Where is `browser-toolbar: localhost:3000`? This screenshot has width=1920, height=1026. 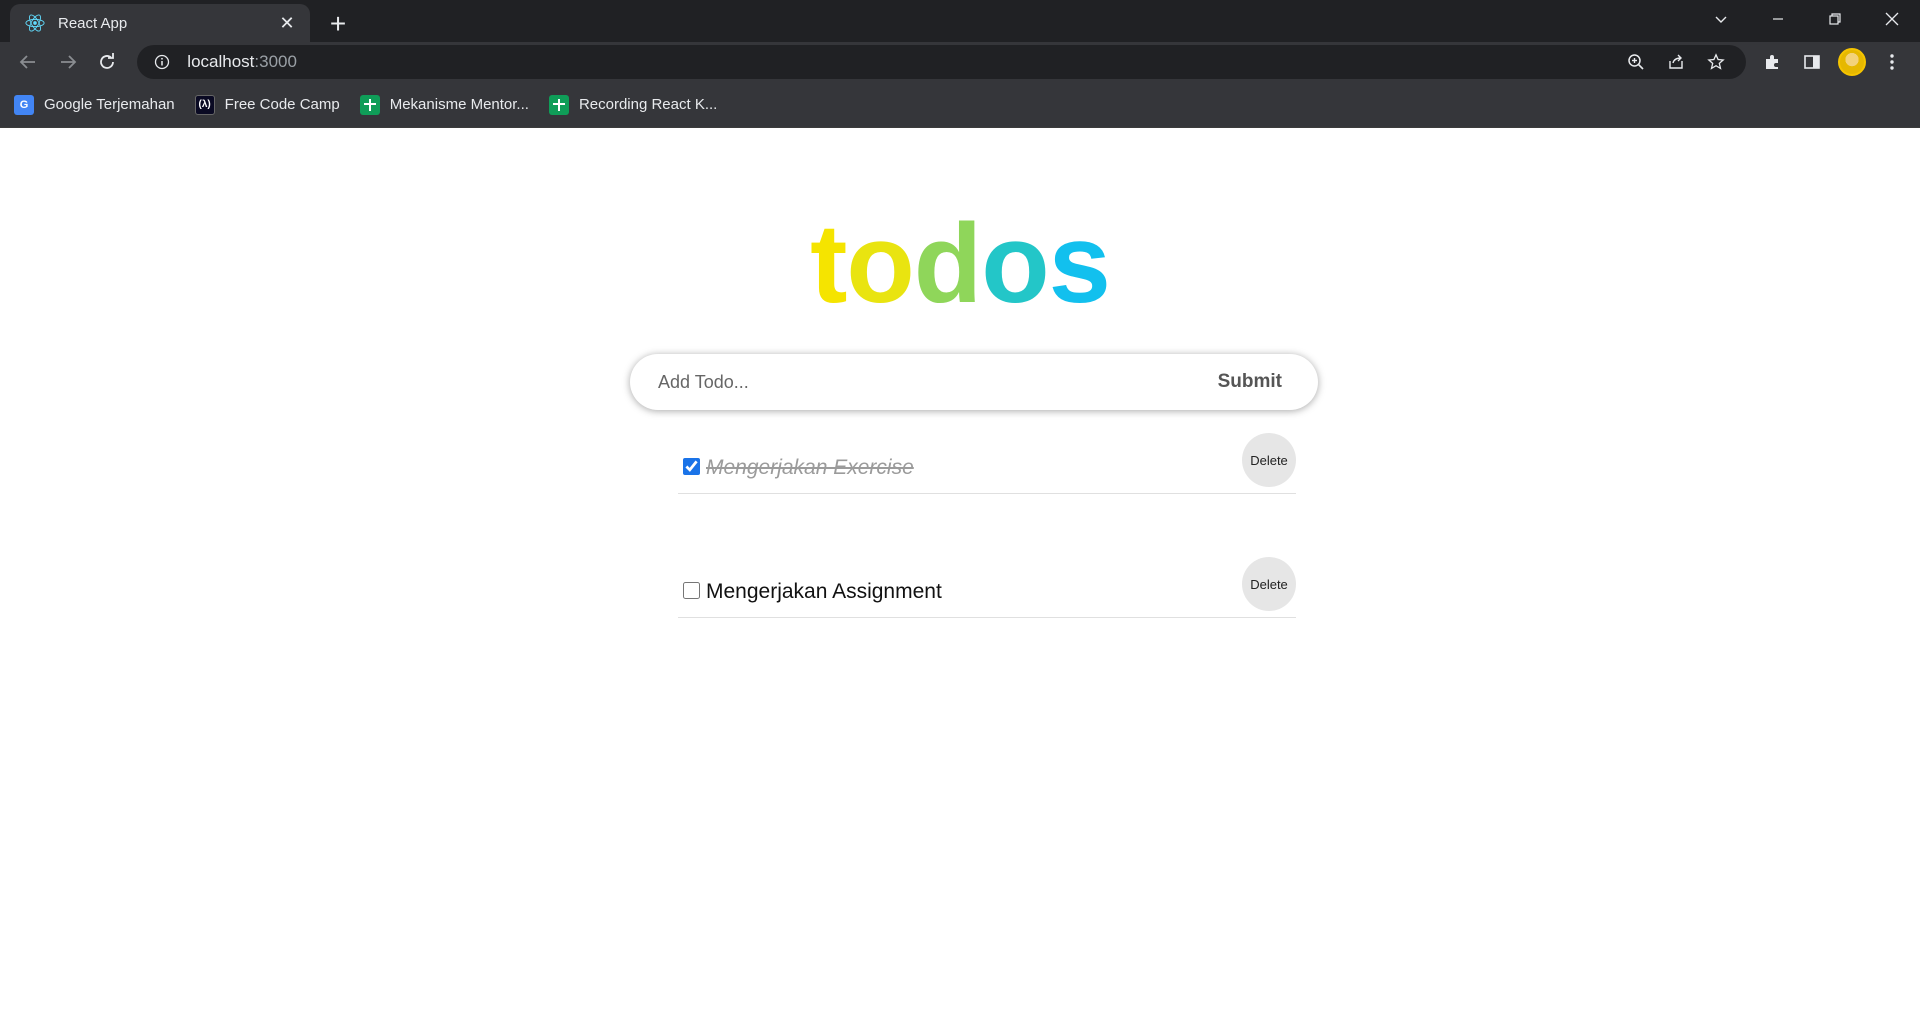 browser-toolbar: localhost:3000 is located at coordinates (960, 62).